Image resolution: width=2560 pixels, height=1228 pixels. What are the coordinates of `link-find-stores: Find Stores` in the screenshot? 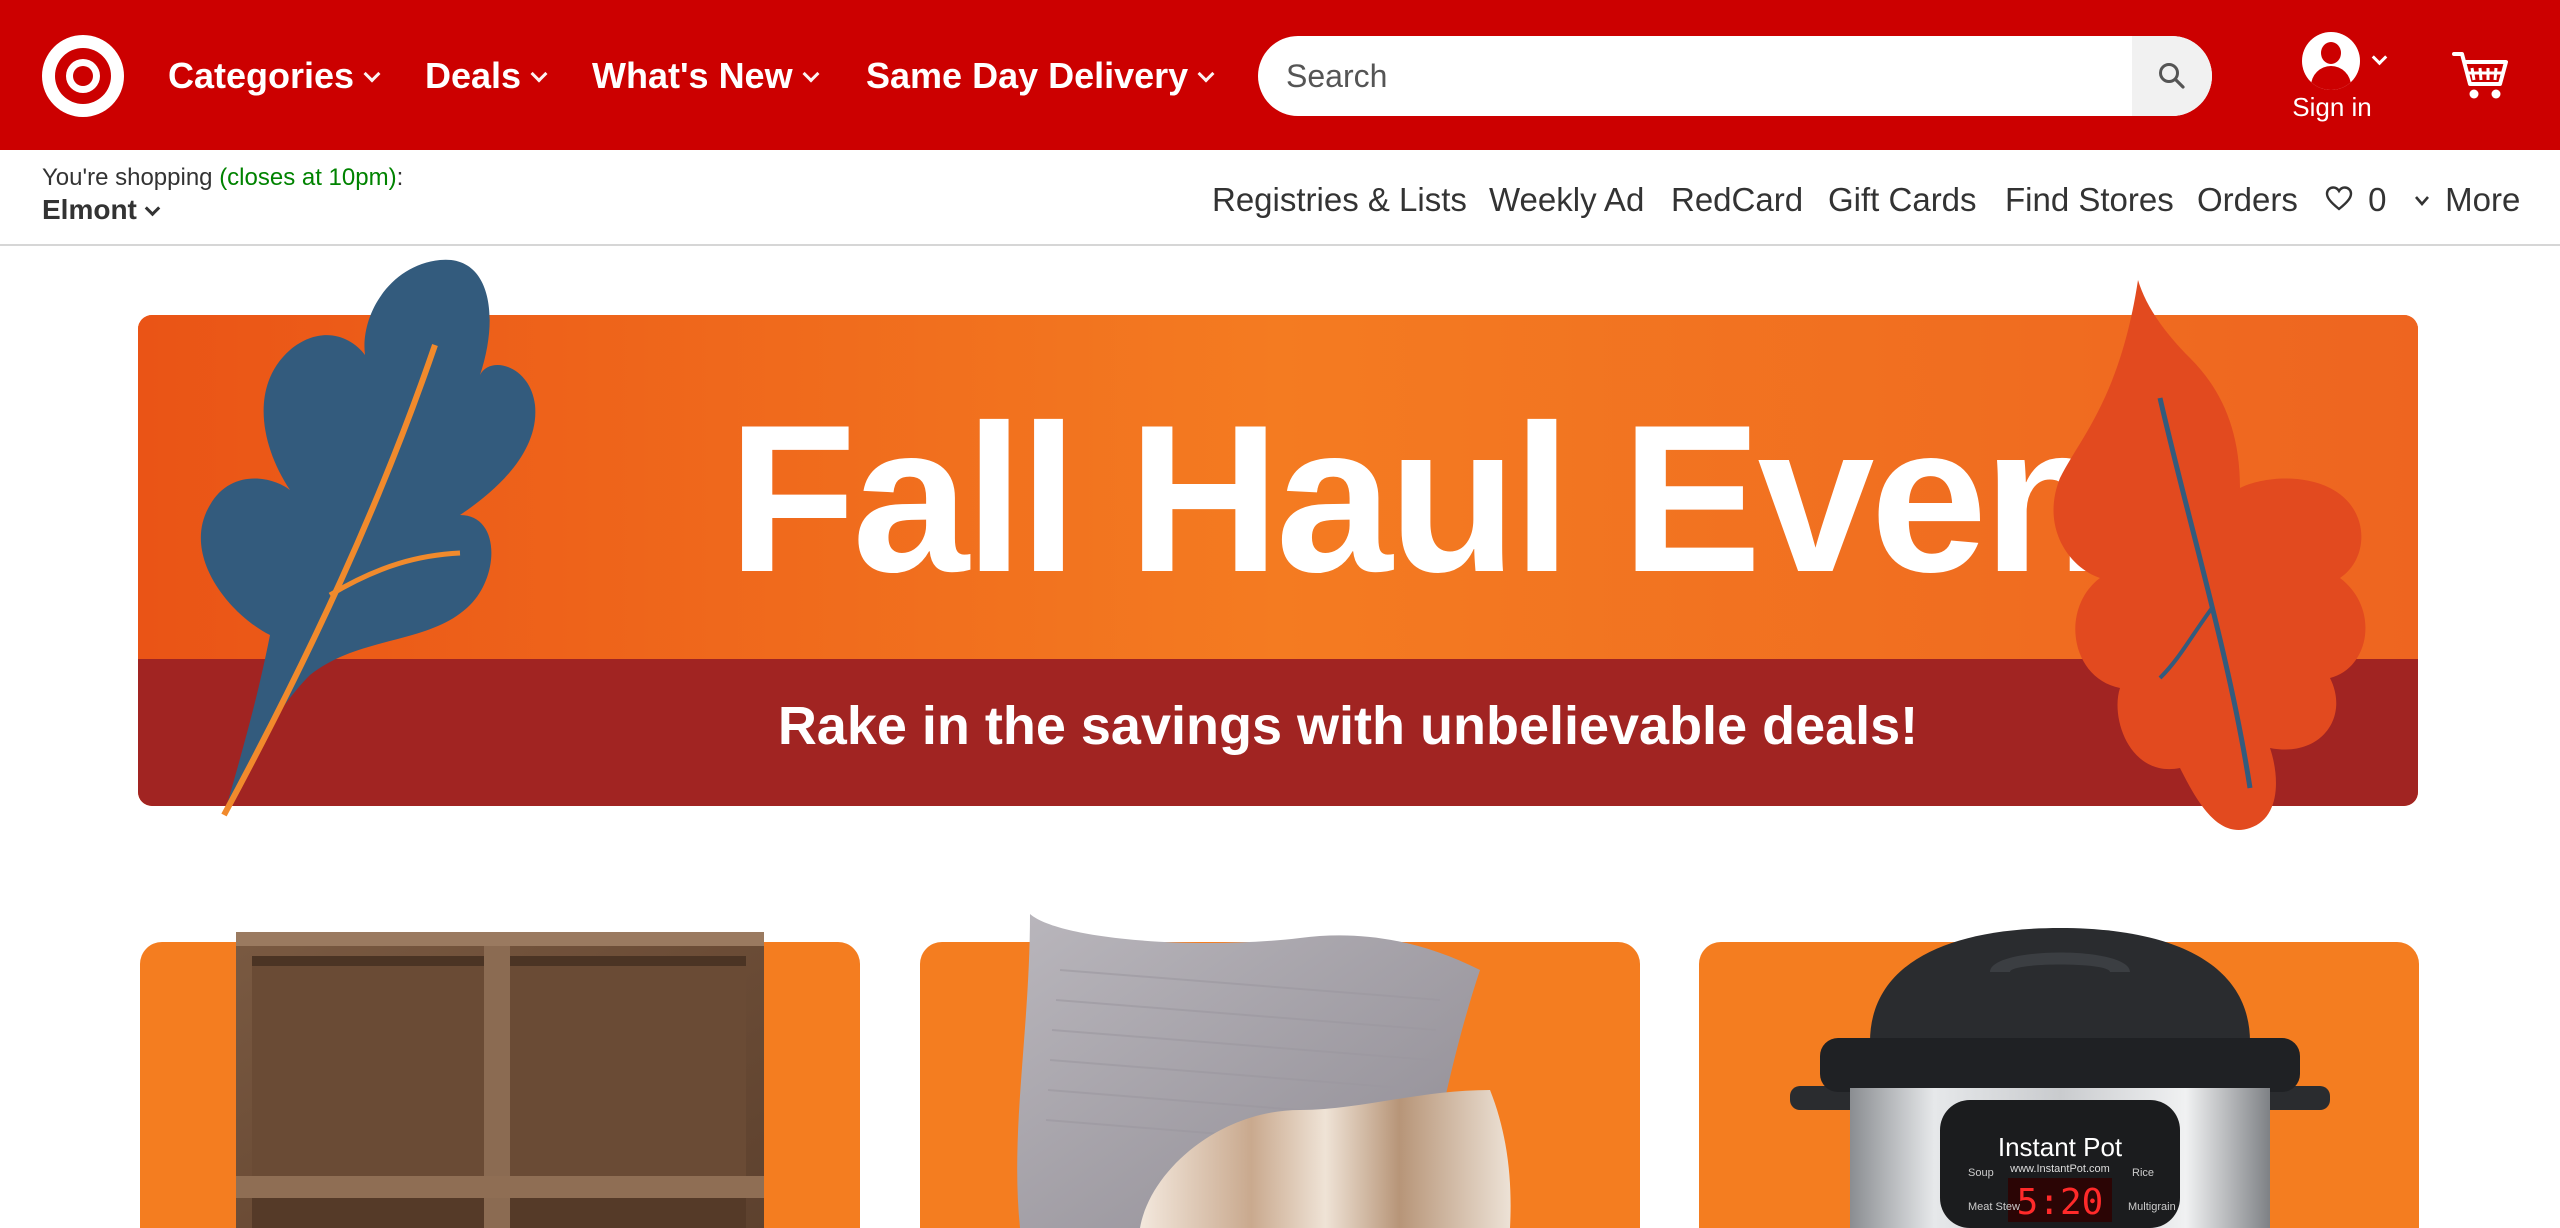 It's located at (2089, 200).